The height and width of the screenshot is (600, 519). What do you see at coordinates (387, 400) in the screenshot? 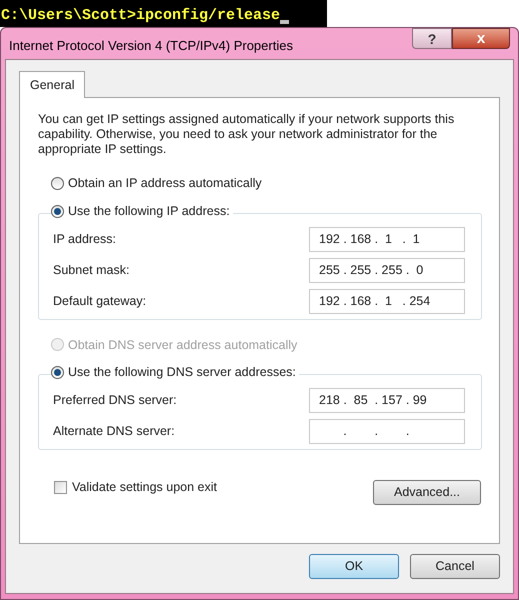
I see `ip-address-field: 218 . 85 . 157 . 99` at bounding box center [387, 400].